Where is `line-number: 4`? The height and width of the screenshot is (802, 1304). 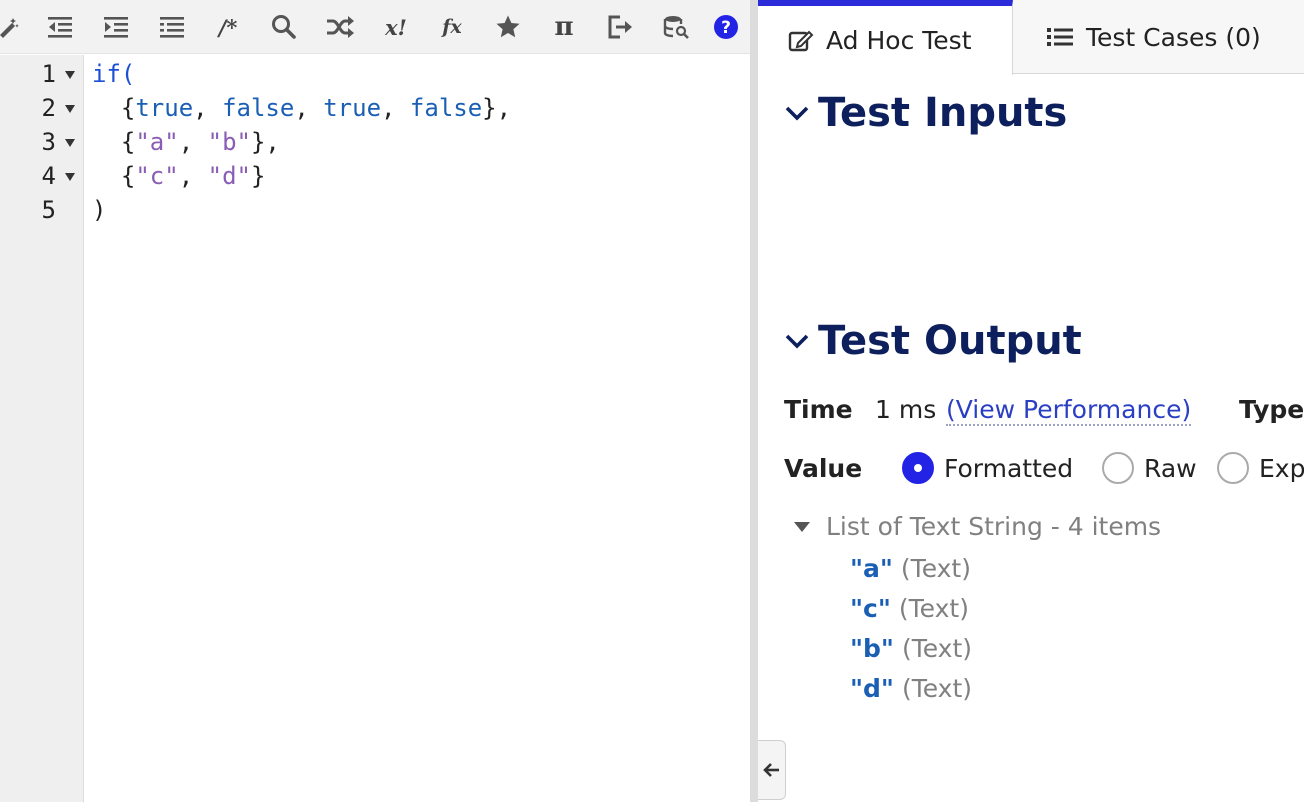
line-number: 4 is located at coordinates (48, 176).